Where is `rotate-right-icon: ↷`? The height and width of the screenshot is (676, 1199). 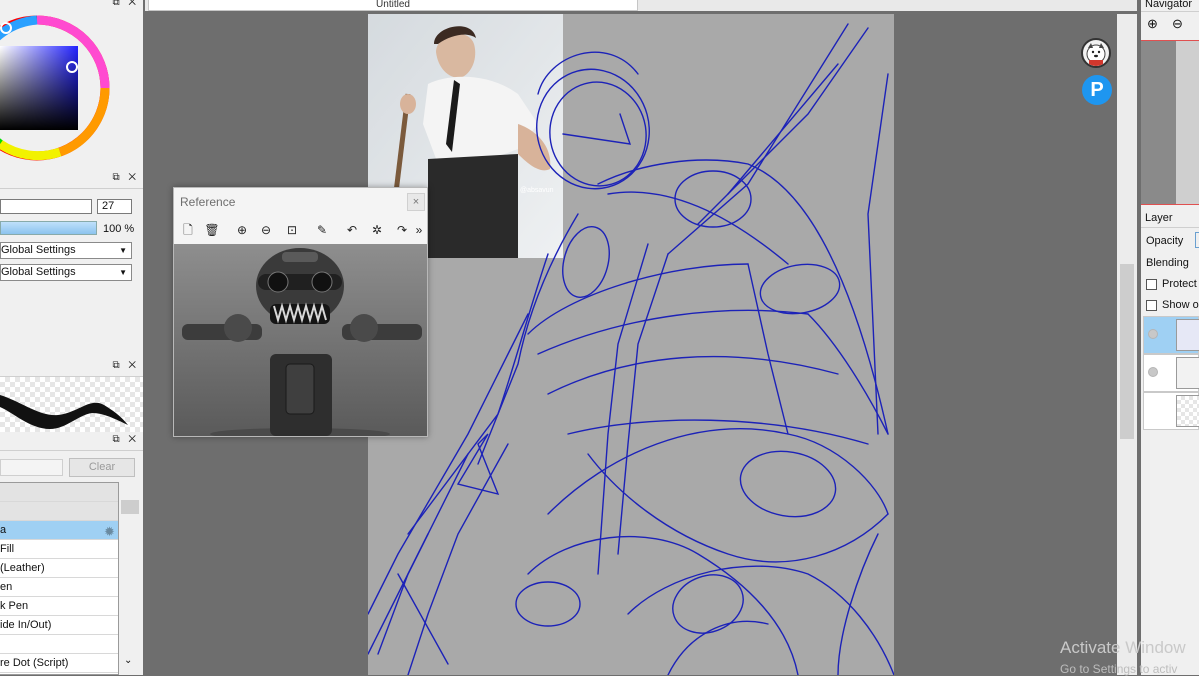
rotate-right-icon: ↷ is located at coordinates (402, 230).